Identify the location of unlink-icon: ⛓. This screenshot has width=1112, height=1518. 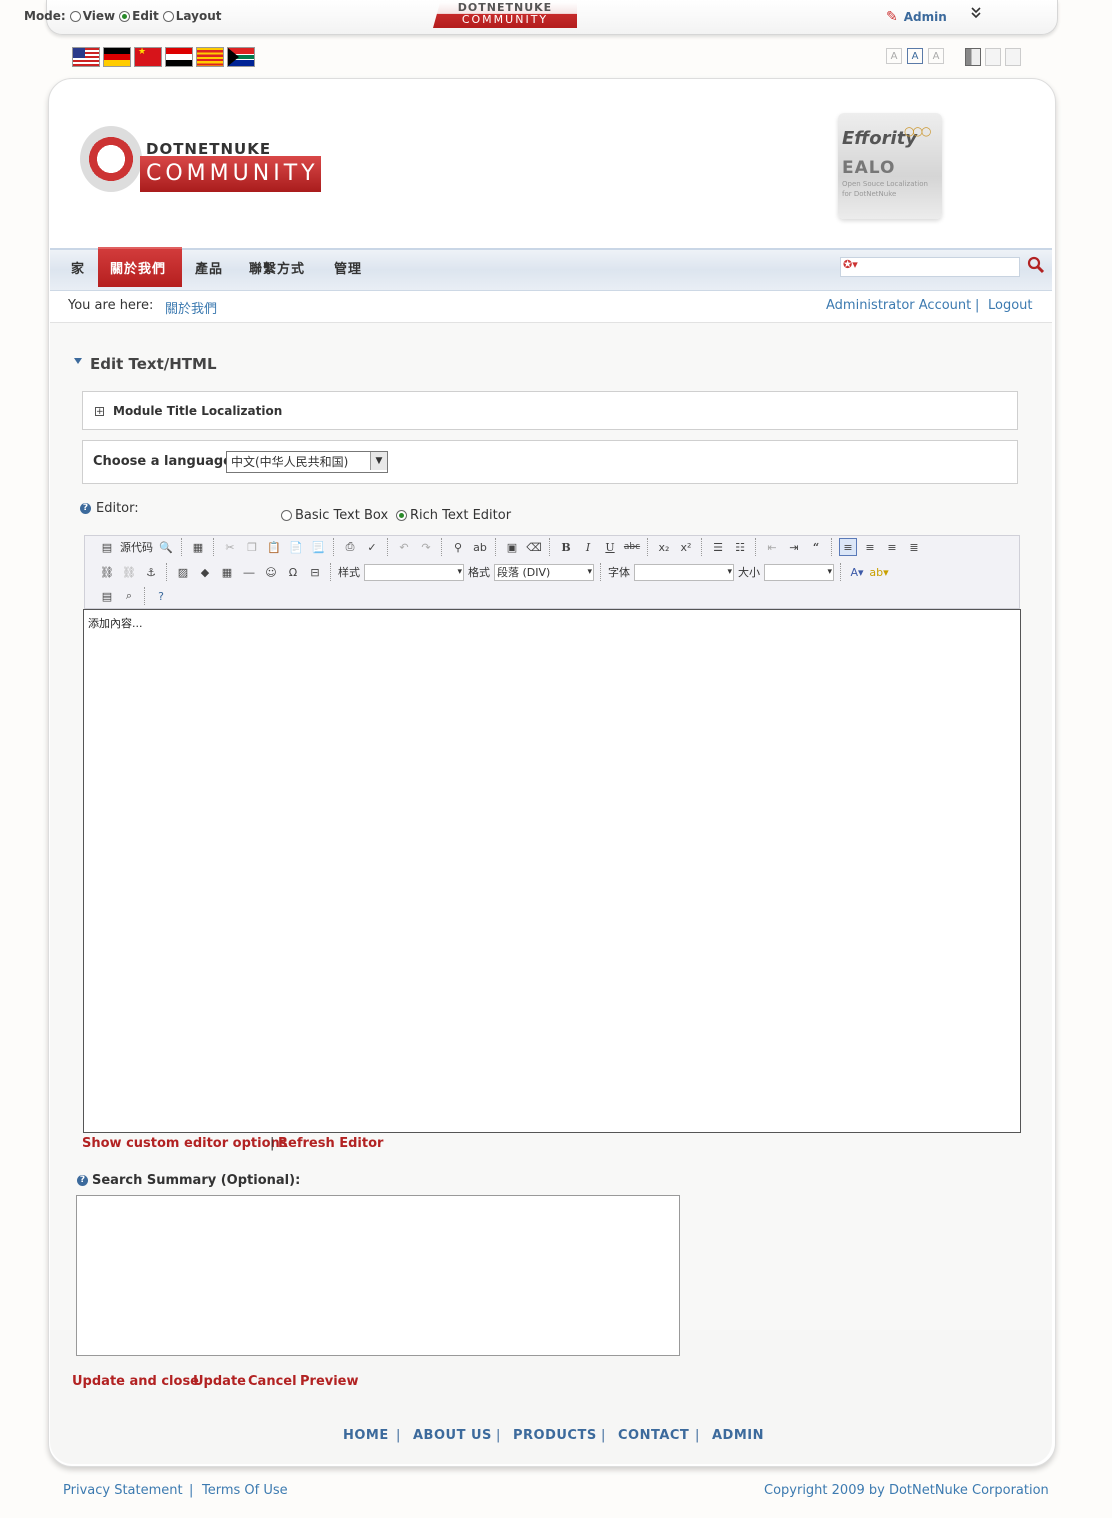
(129, 572).